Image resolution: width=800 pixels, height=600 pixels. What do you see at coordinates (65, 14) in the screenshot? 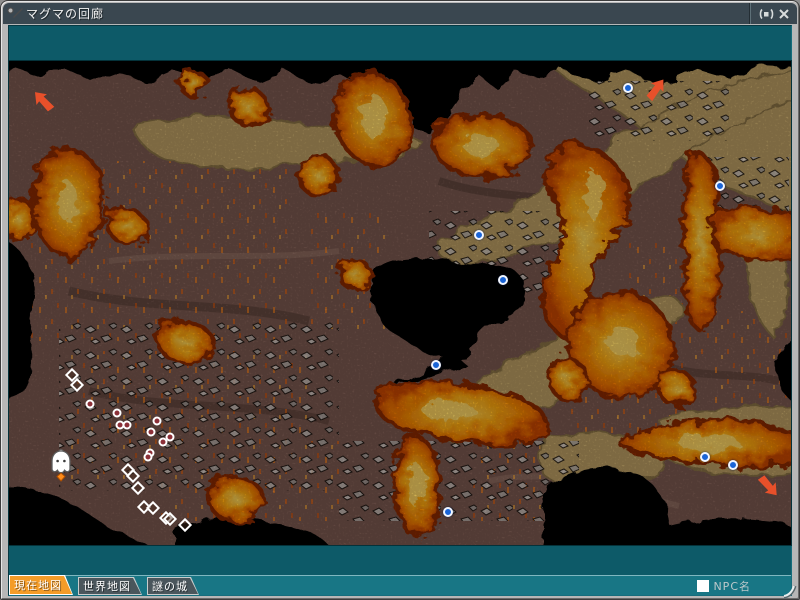
I see `window-title: マグマの回廊` at bounding box center [65, 14].